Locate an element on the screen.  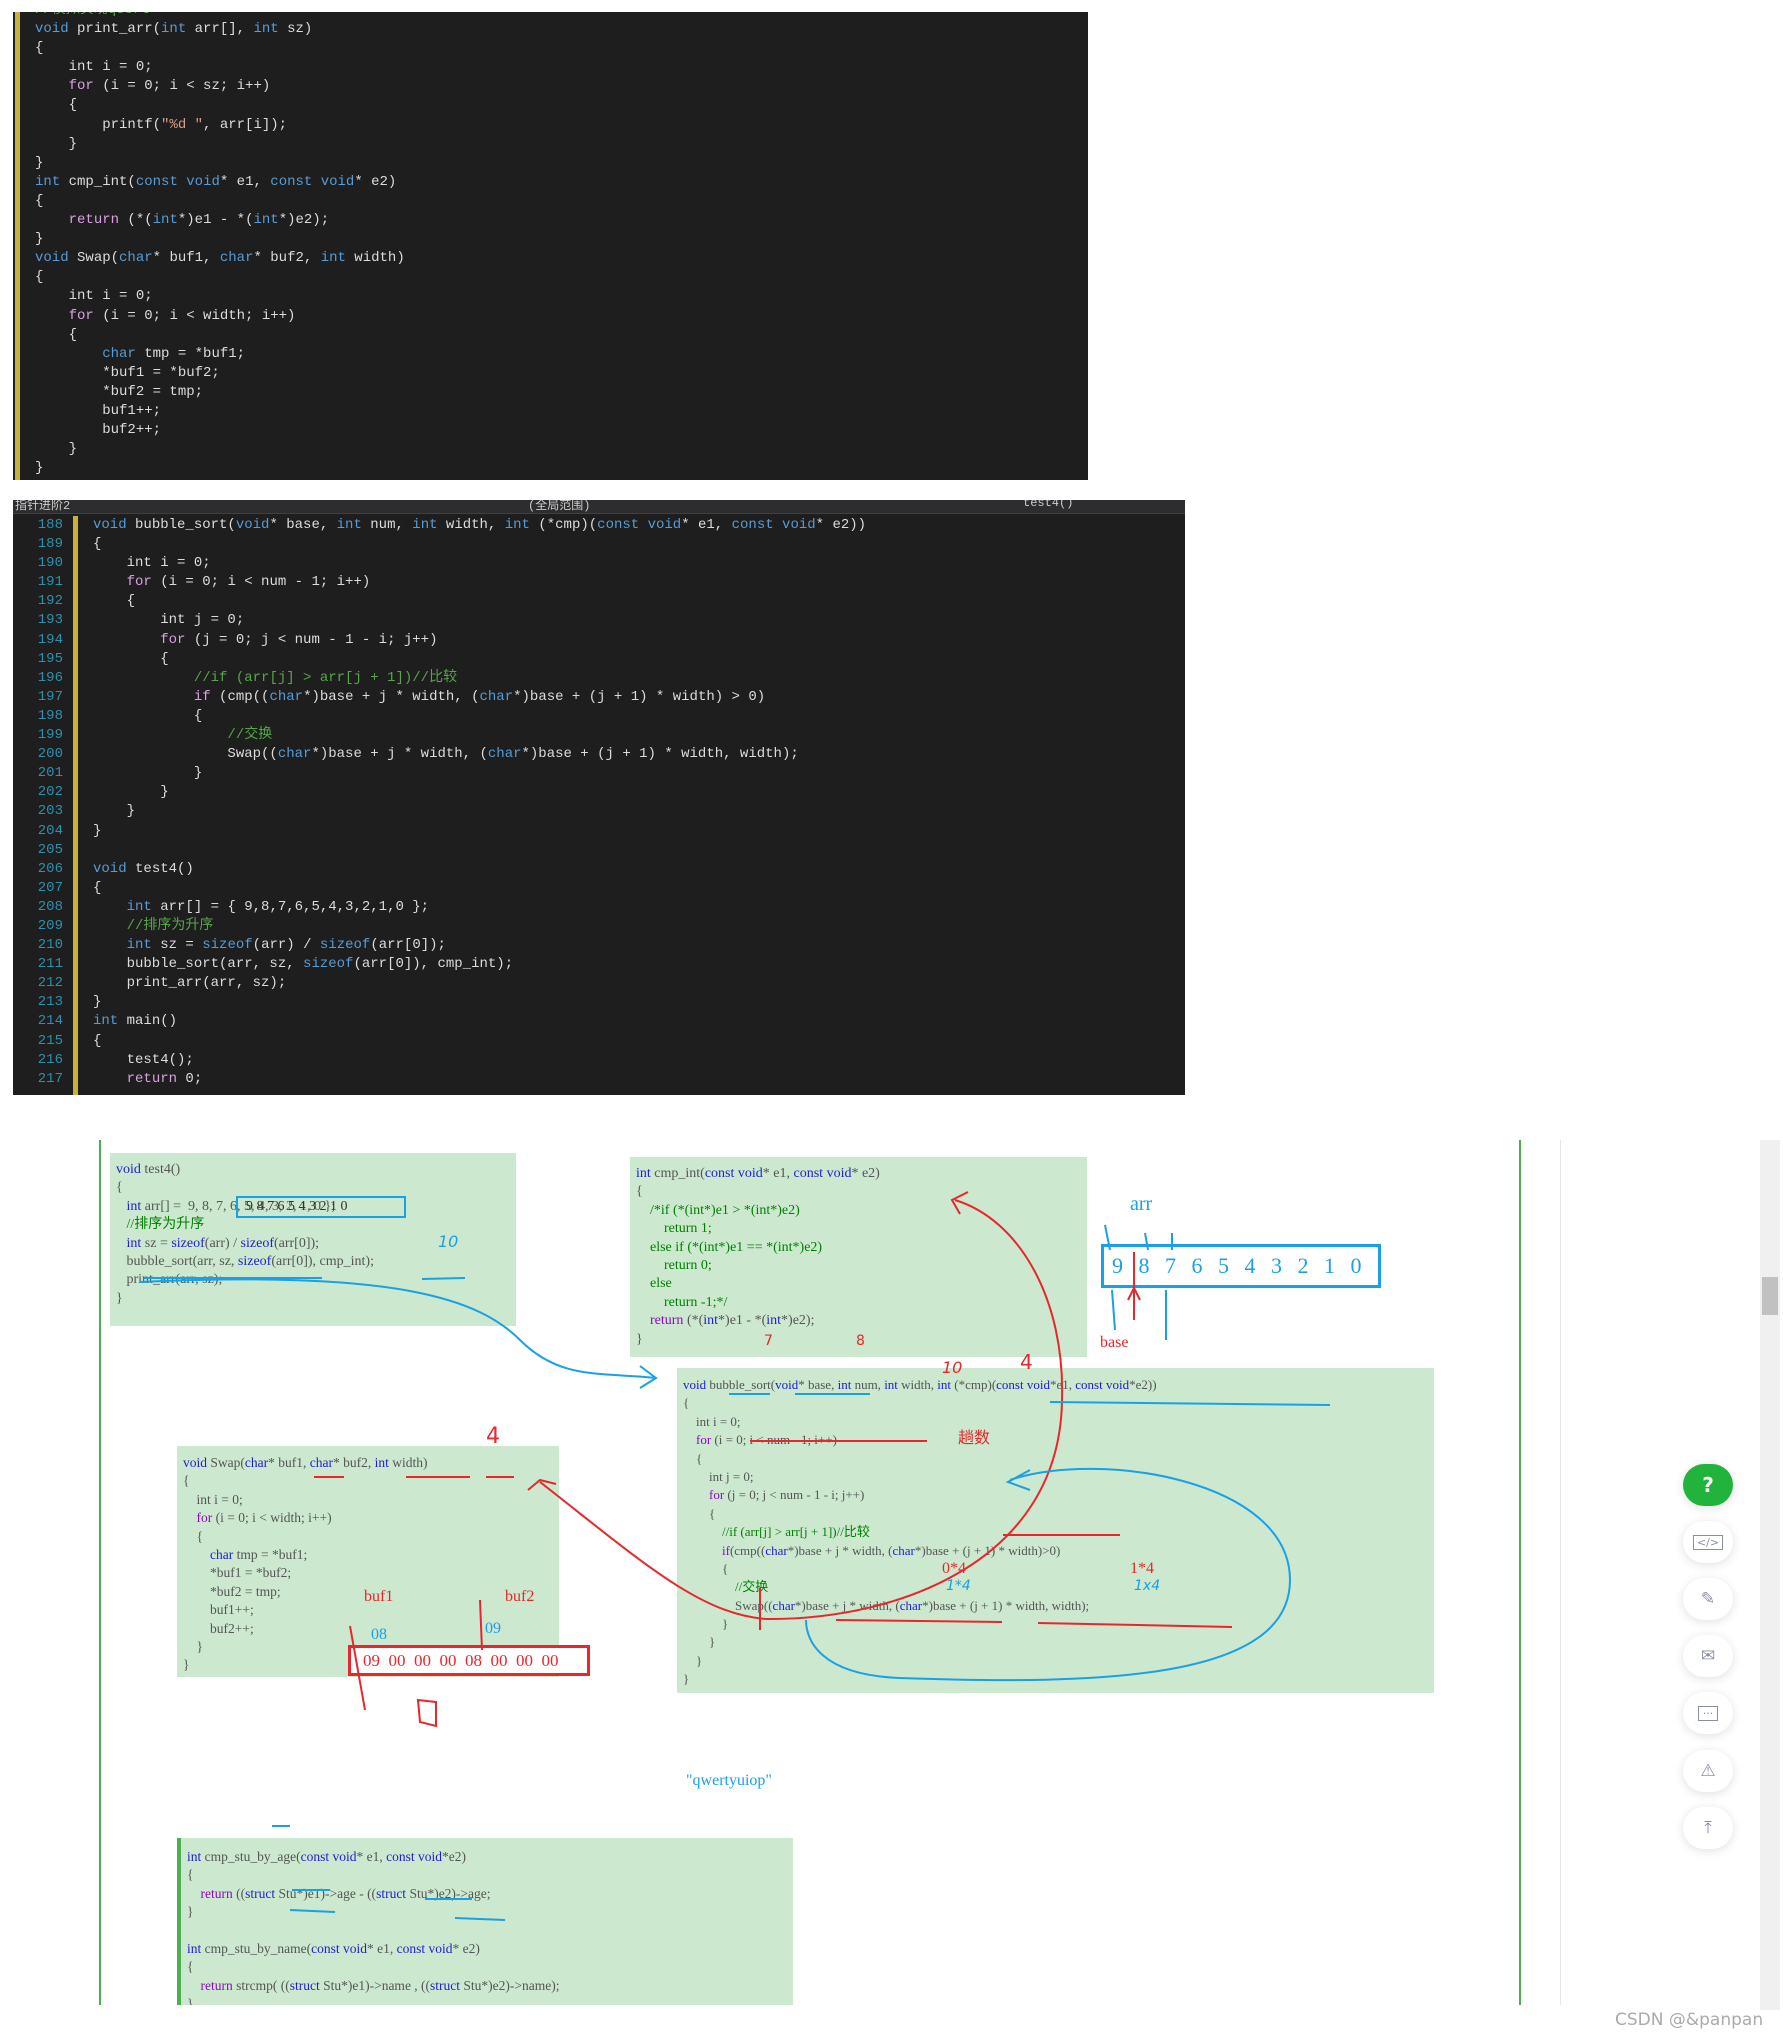
help-icon: ? is located at coordinates (1708, 1485).